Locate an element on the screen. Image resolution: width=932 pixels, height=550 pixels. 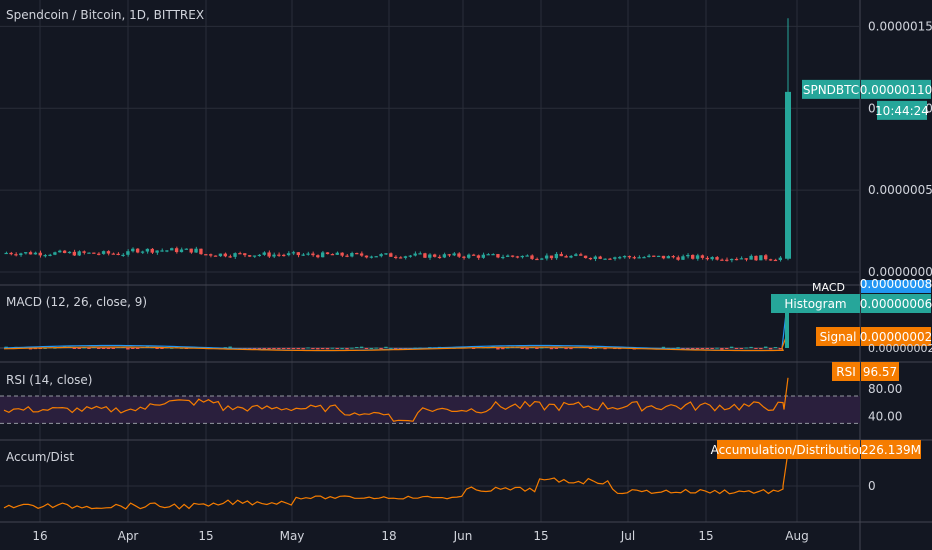
x-tick-label: May is located at coordinates (292, 536).